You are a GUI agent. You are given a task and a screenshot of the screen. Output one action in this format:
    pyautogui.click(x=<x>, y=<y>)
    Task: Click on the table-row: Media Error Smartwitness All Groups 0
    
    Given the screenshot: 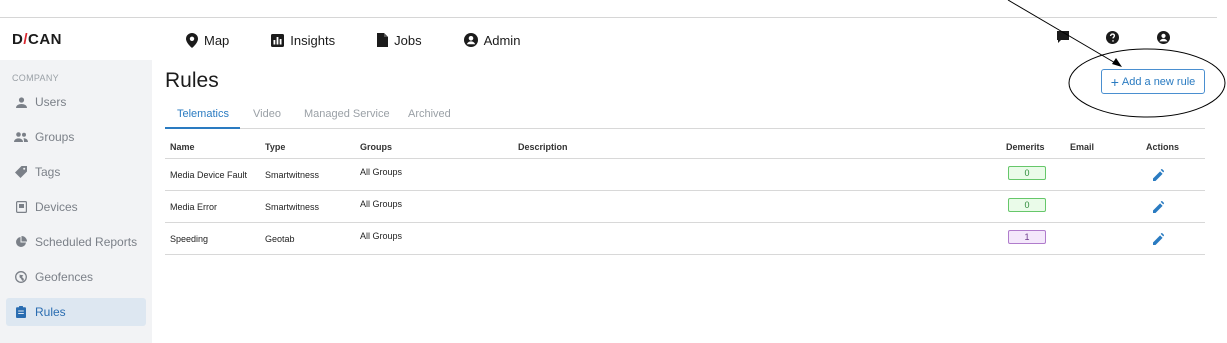 What is the action you would take?
    pyautogui.click(x=685, y=207)
    